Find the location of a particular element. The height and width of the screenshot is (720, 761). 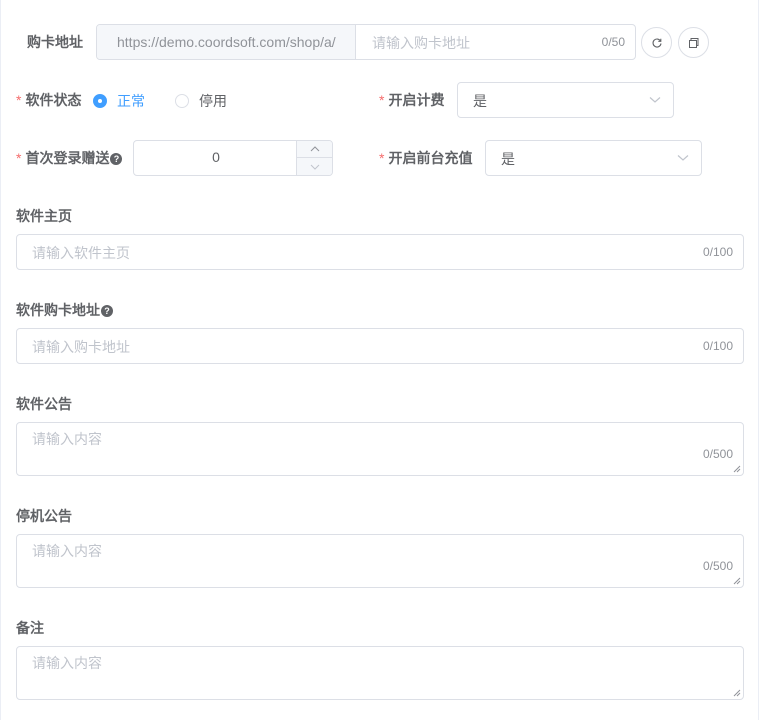

frontend-recharge-select: 是 is located at coordinates (593, 158).